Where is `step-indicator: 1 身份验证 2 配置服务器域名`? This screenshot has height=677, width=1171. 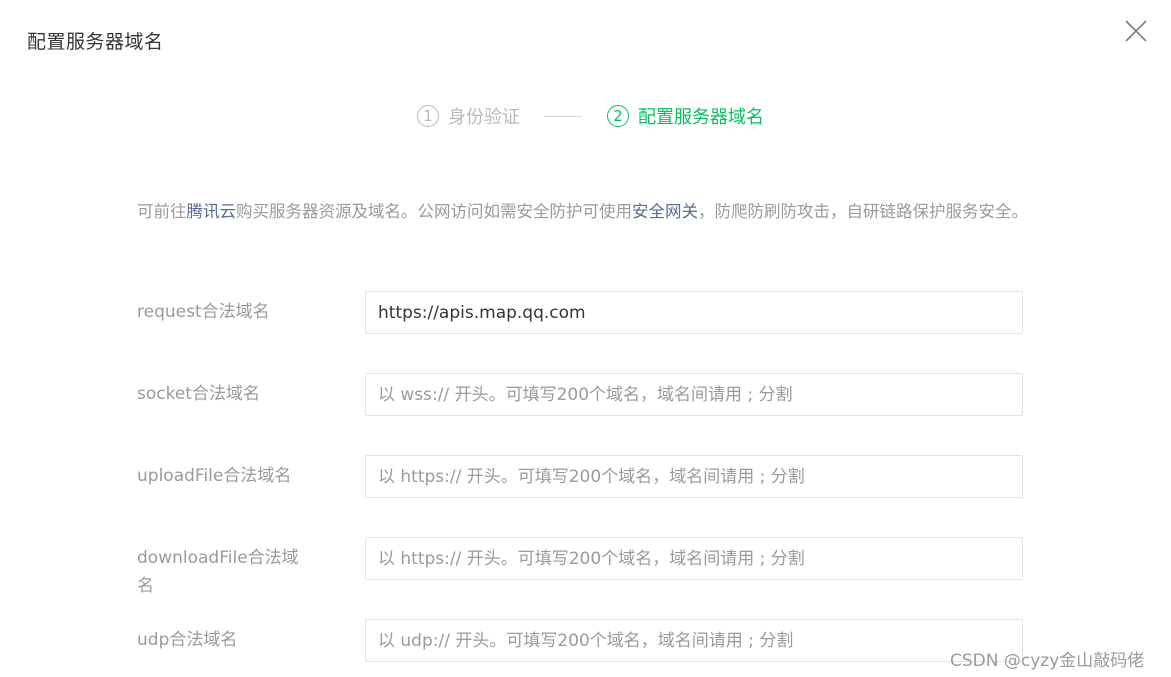
step-indicator: 1 身份验证 2 配置服务器域名 is located at coordinates (585, 118).